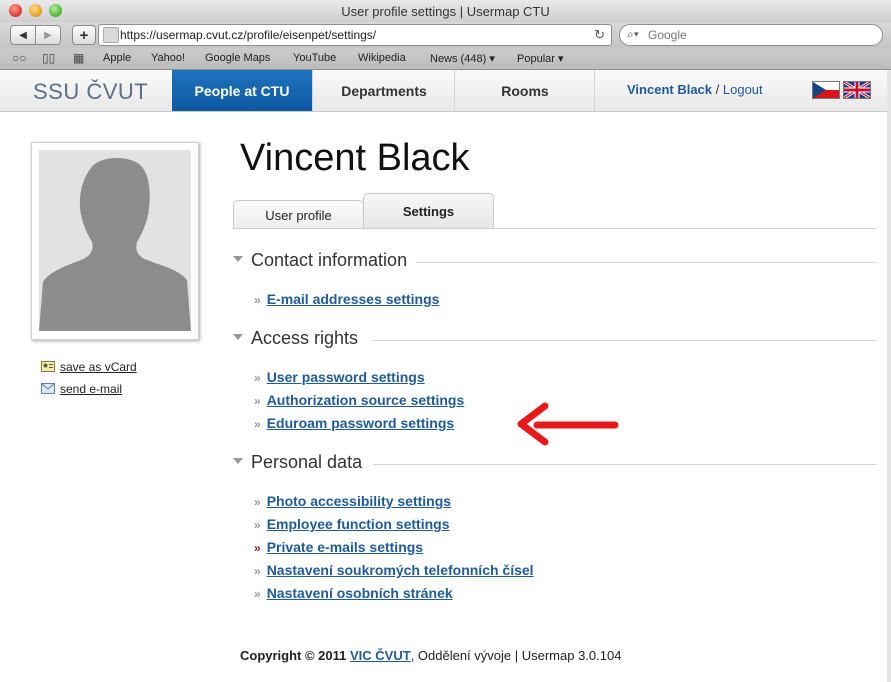 The width and height of the screenshot is (891, 682). I want to click on send-email-link: send e-mail, so click(81, 389).